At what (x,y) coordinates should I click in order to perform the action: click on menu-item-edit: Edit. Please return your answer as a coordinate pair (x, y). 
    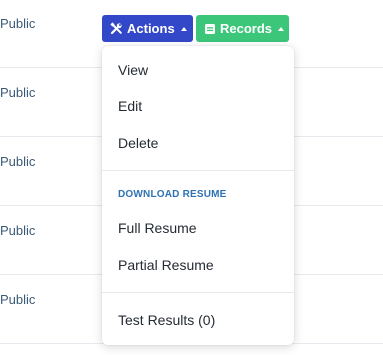
    Looking at the image, I should click on (130, 106).